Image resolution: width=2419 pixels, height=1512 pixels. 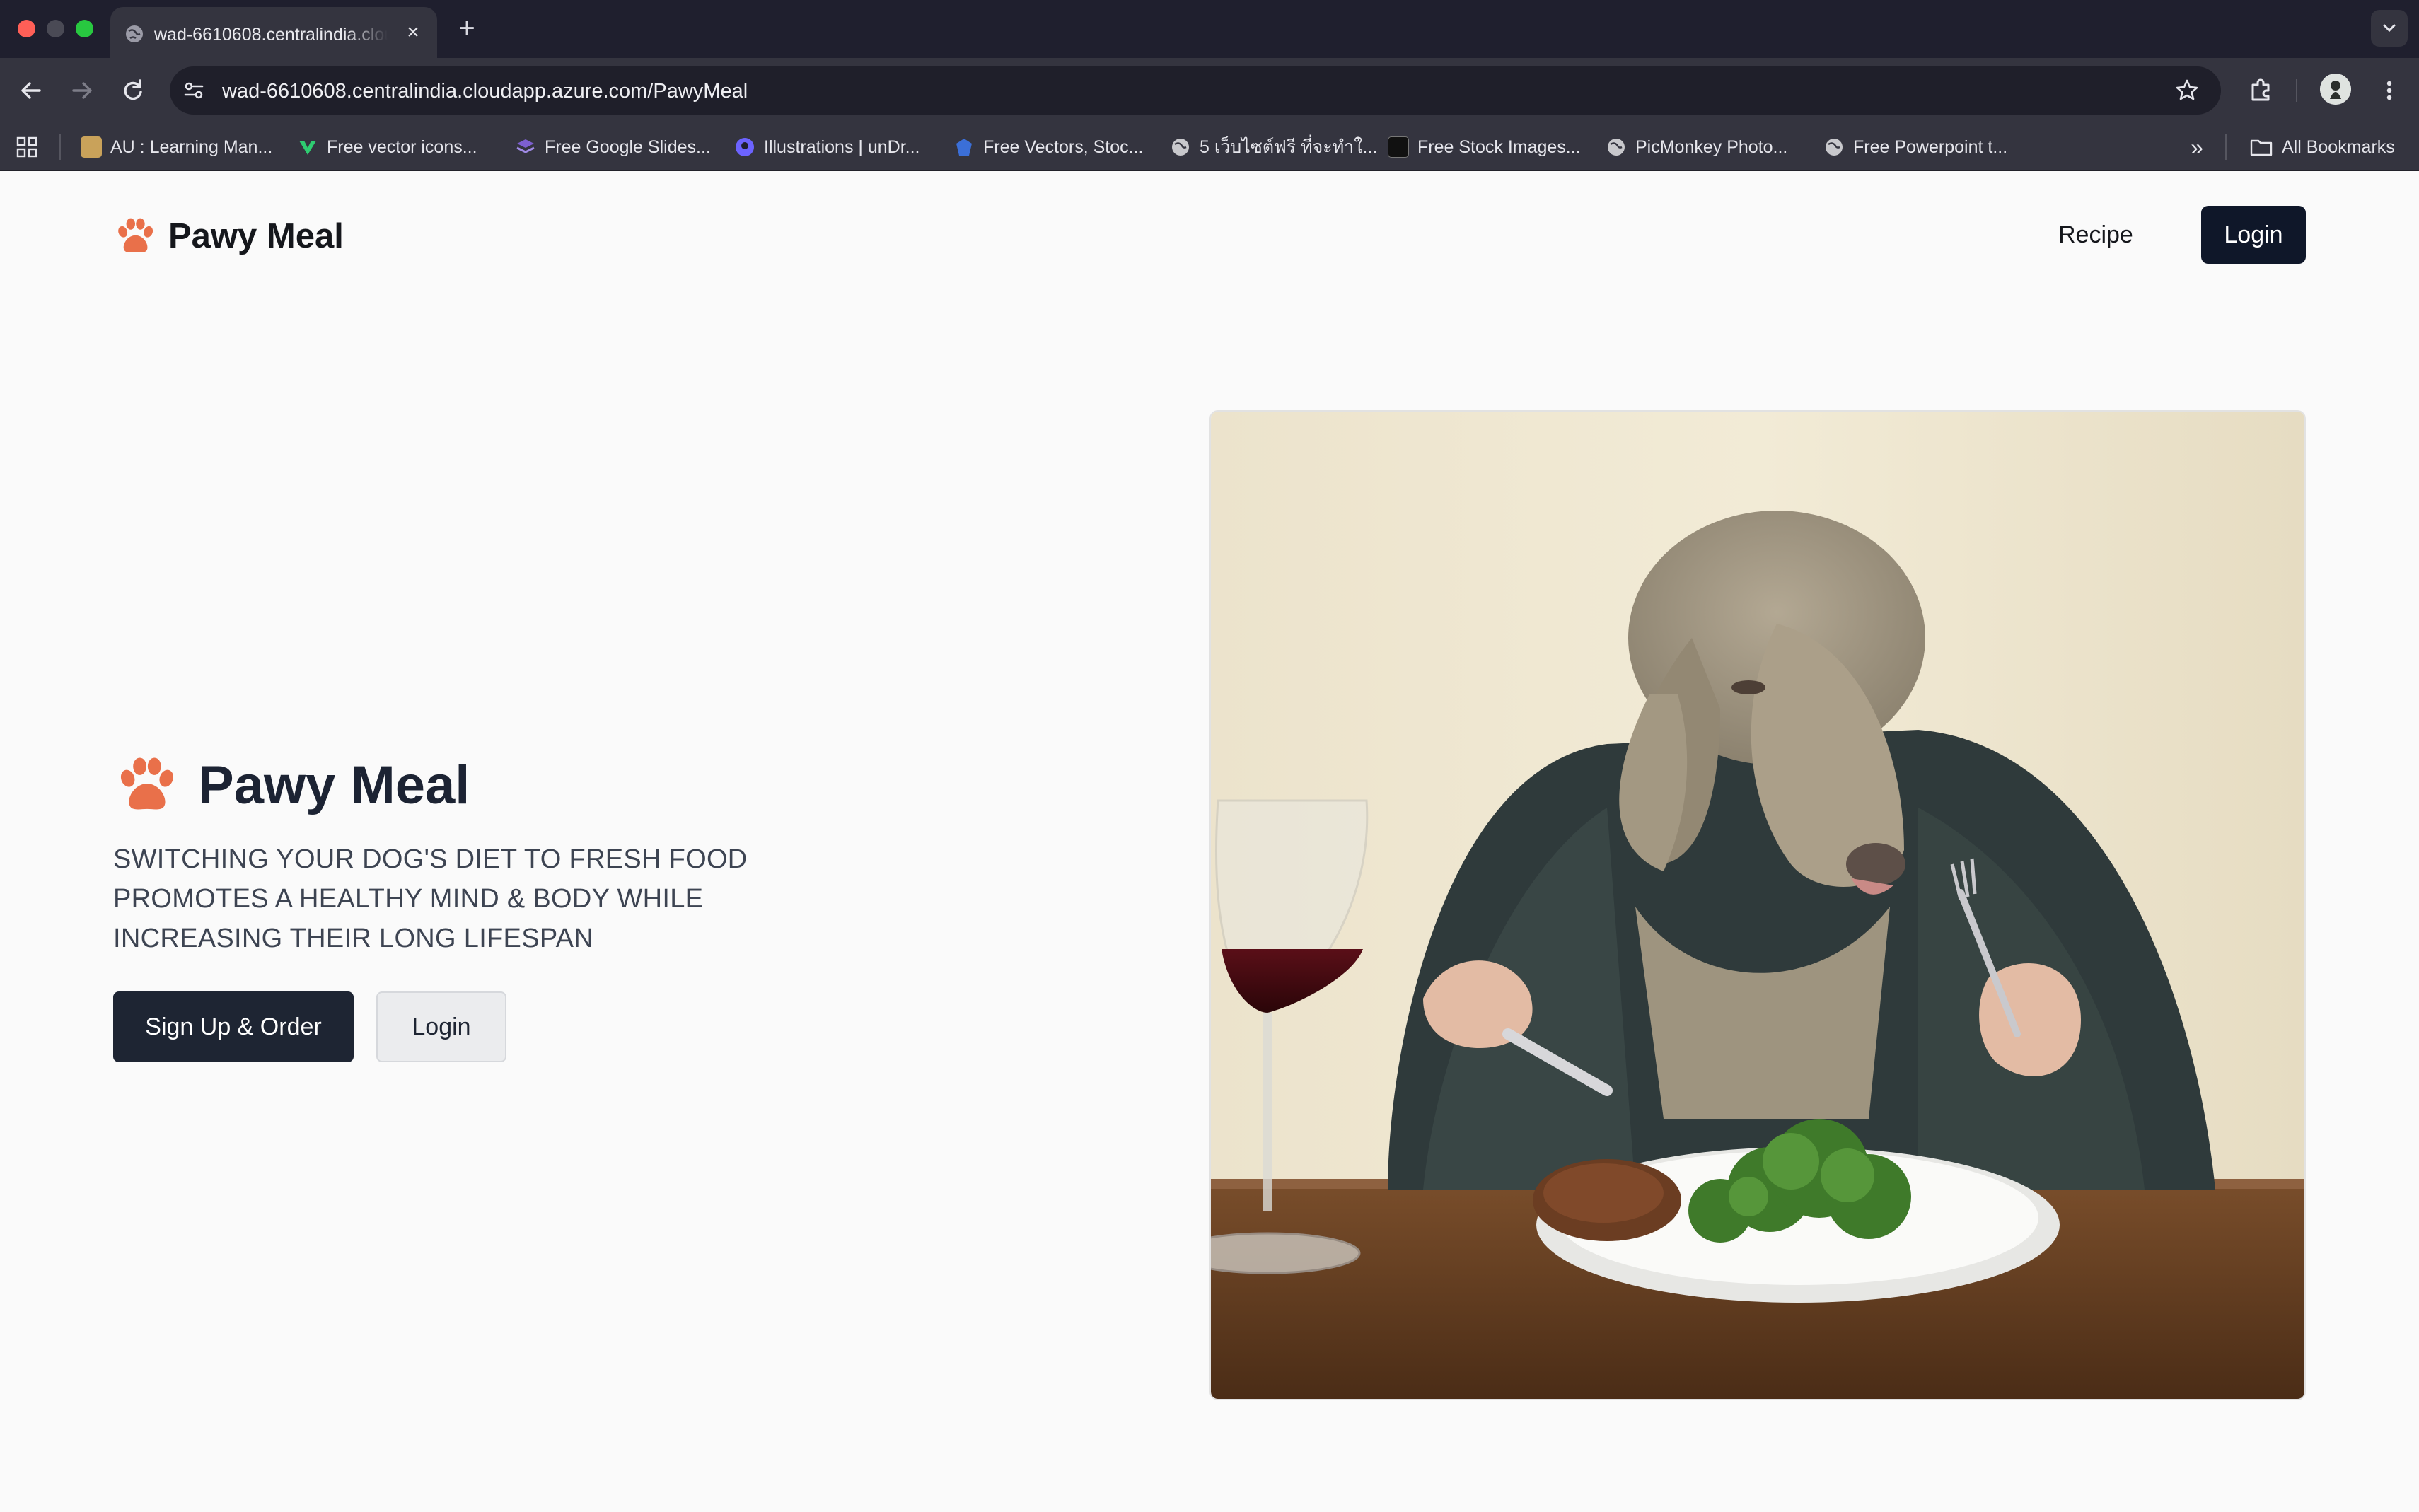 I want to click on maximize-window-button, so click(x=85, y=28).